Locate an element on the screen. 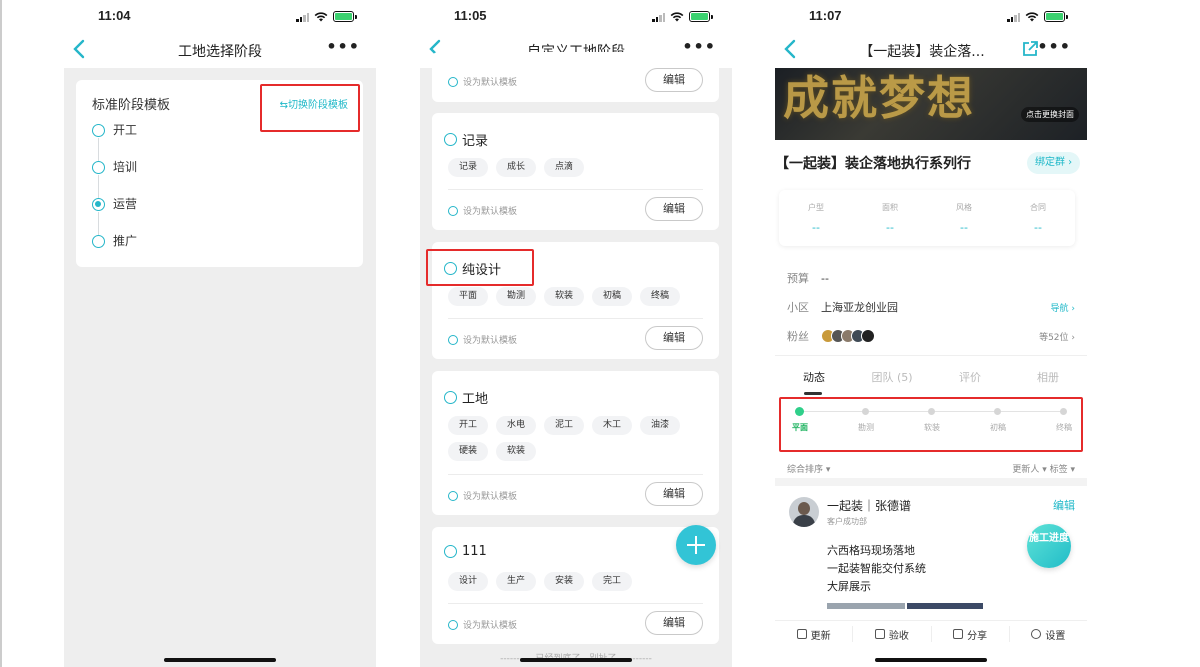 This screenshot has height=667, width=1200. status-bar: 11:04 is located at coordinates (220, 17).